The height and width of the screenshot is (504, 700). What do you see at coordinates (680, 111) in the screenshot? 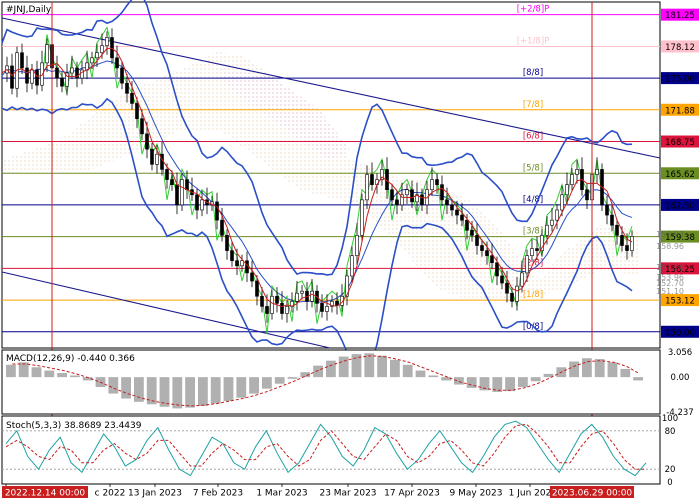
I see `price-tag-label: 171.88` at bounding box center [680, 111].